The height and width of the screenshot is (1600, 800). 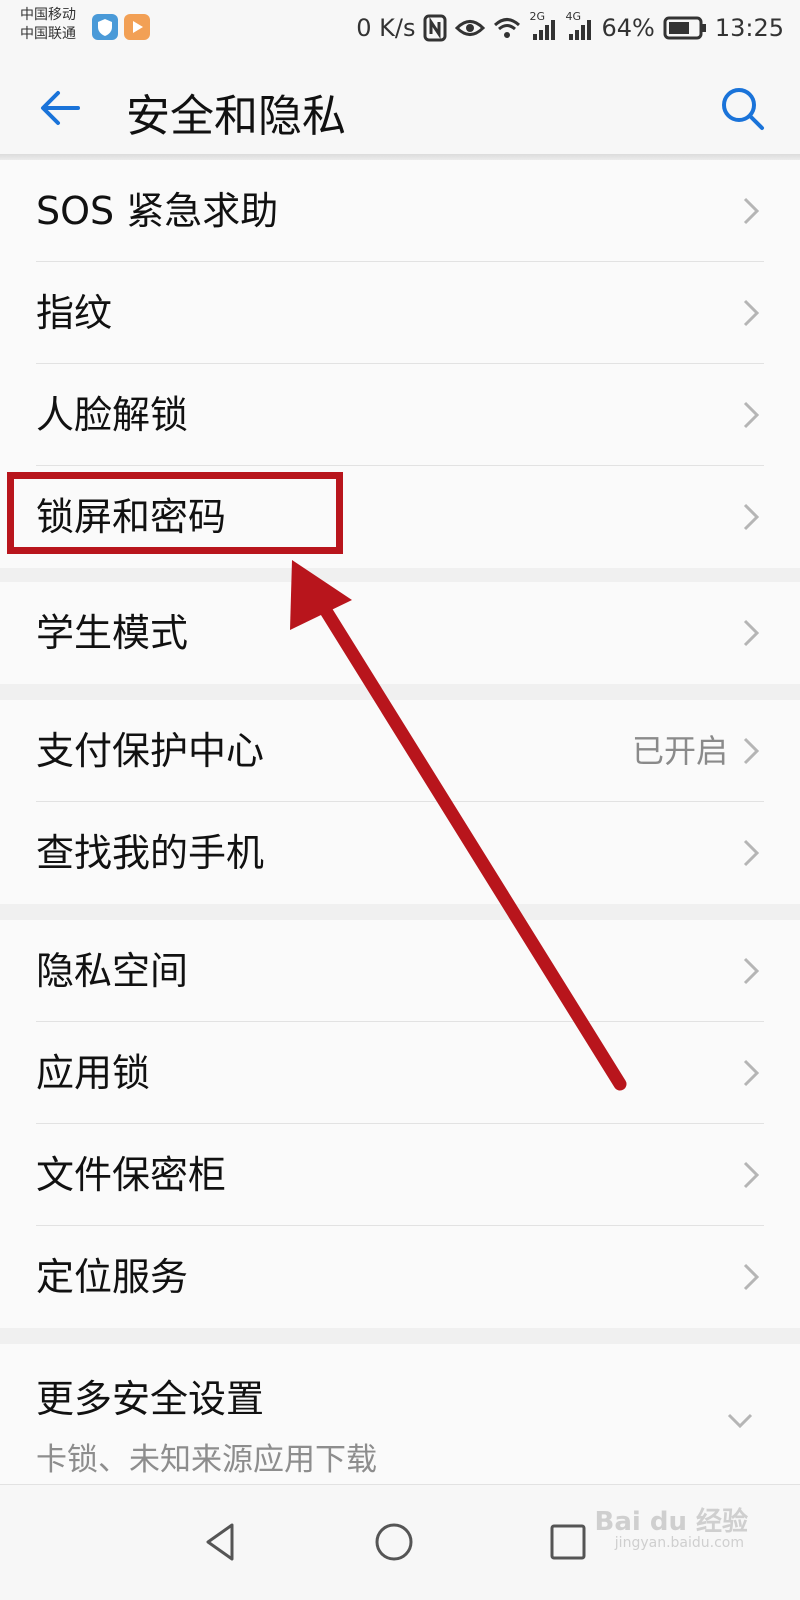 I want to click on settings-item-location-services: 定位服务, so click(x=400, y=1277).